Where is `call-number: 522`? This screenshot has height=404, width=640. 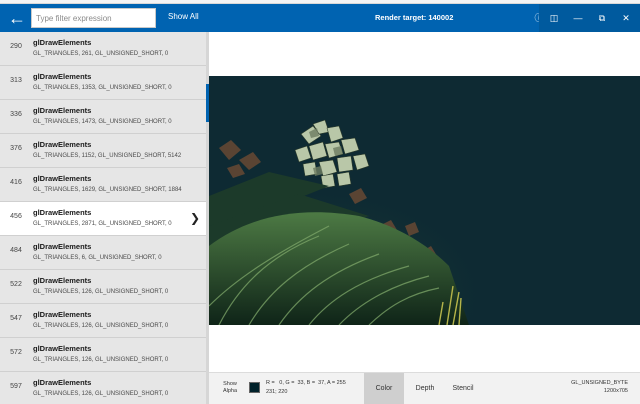 call-number: 522 is located at coordinates (16, 284).